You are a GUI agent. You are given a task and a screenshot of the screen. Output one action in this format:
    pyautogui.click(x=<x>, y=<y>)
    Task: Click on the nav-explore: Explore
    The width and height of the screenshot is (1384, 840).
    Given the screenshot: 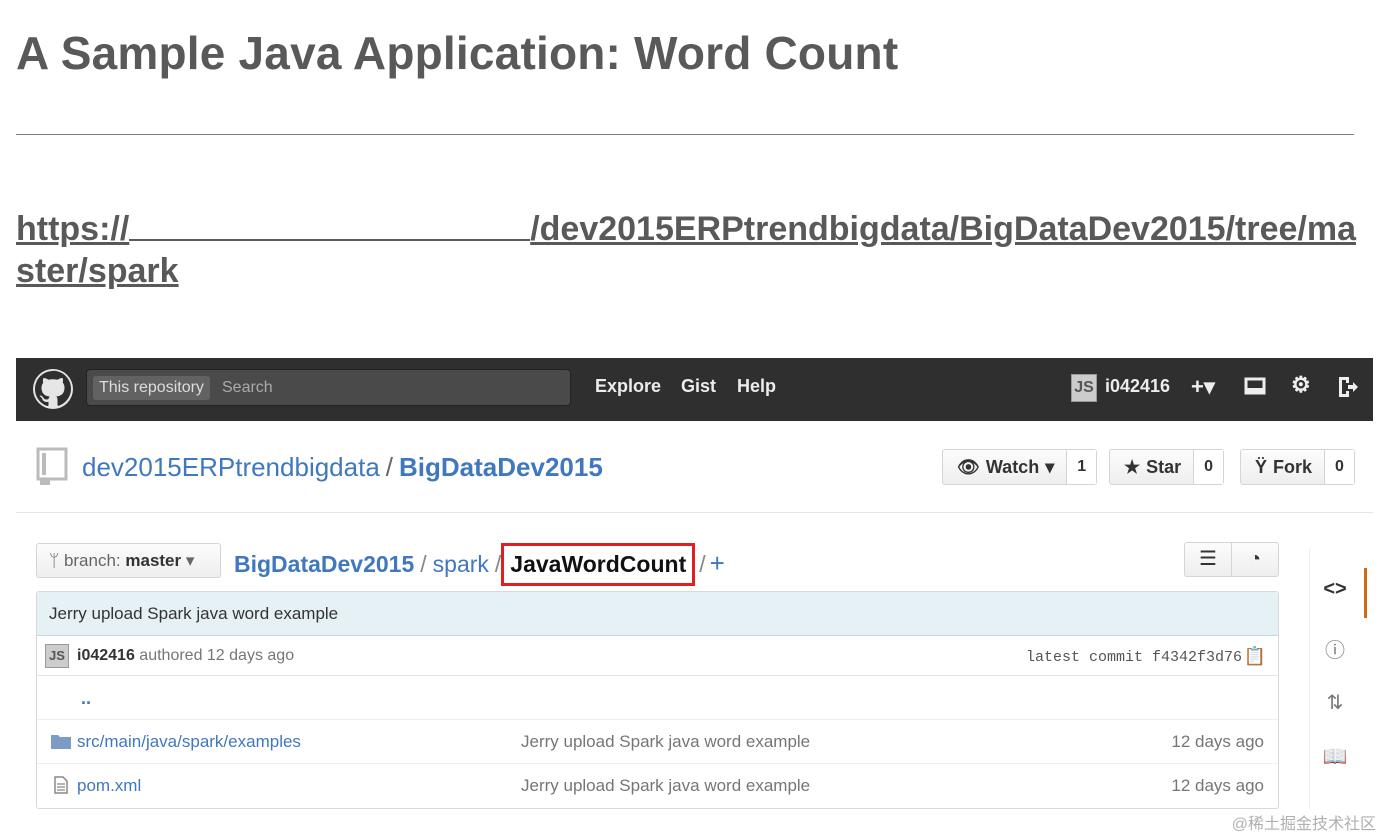 What is the action you would take?
    pyautogui.click(x=628, y=386)
    